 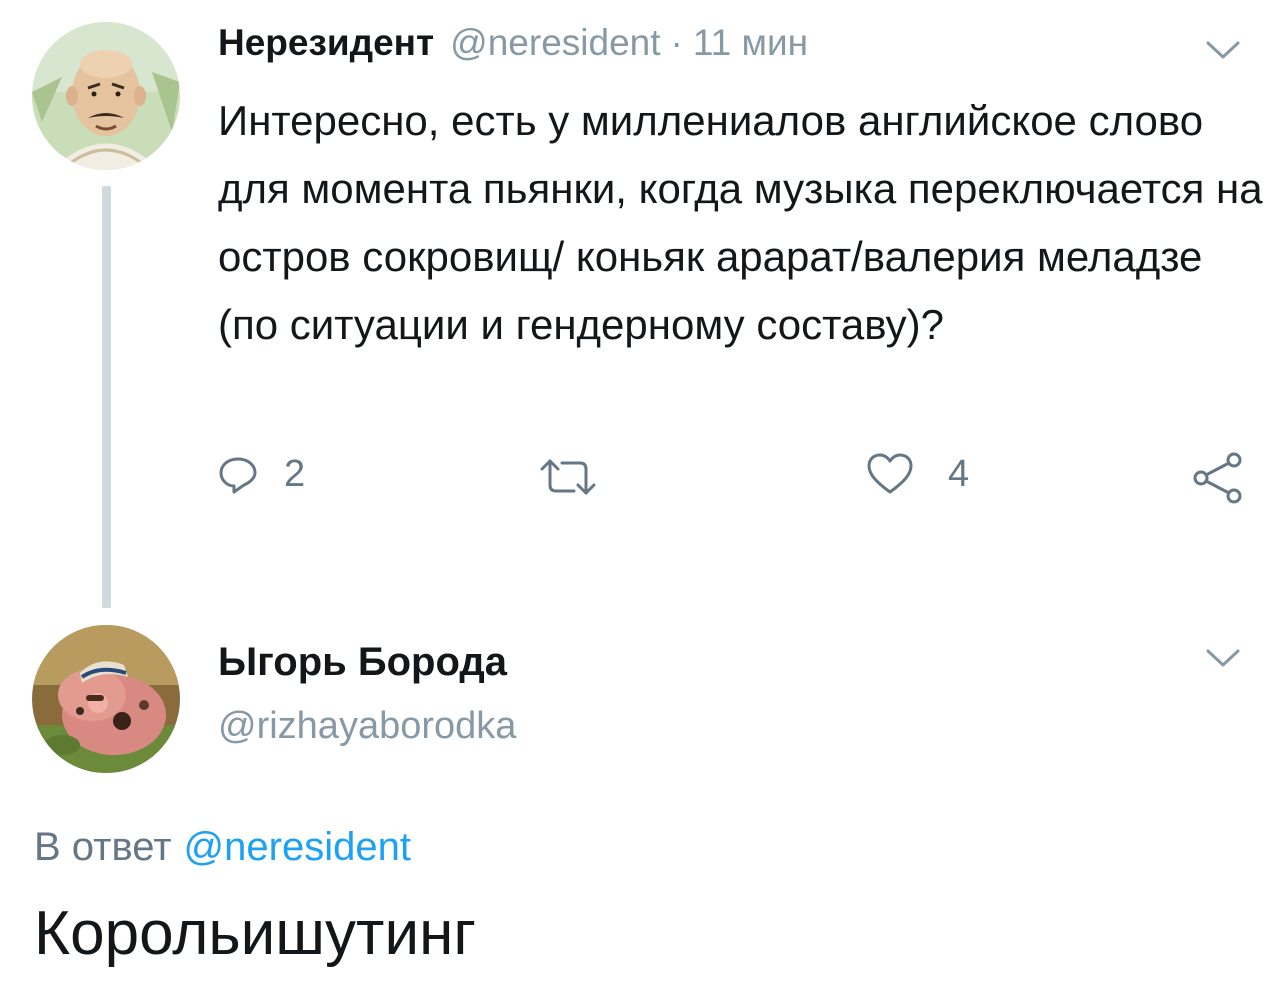 What do you see at coordinates (367, 726) in the screenshot?
I see `author-handle: @rizhayaborodka` at bounding box center [367, 726].